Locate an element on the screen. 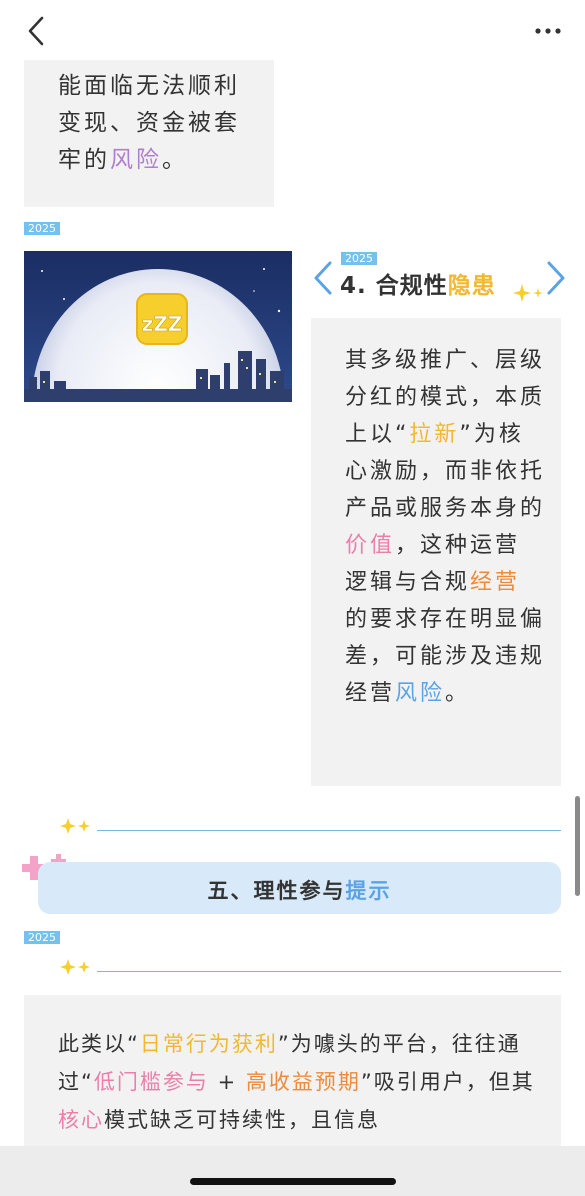 The image size is (585, 1196). svg-text: zZZ is located at coordinates (162, 324).